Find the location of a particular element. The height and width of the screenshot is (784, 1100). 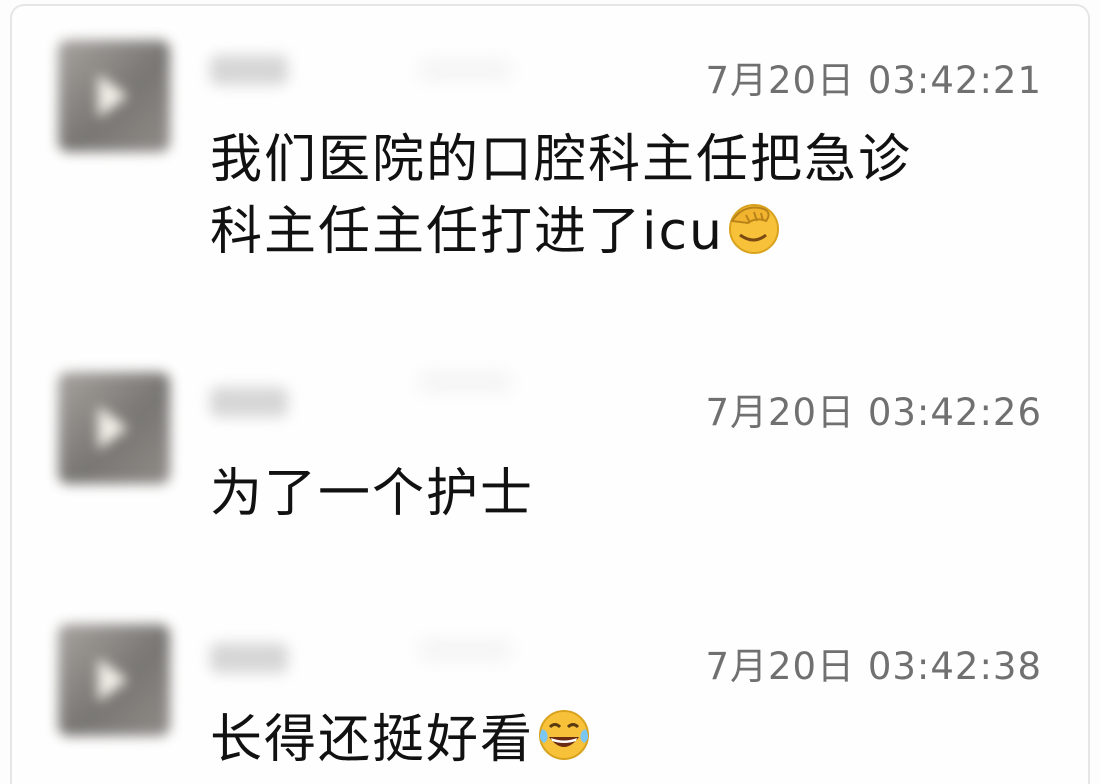

message-line-text: 科主任主任打进了icu is located at coordinates (467, 232).